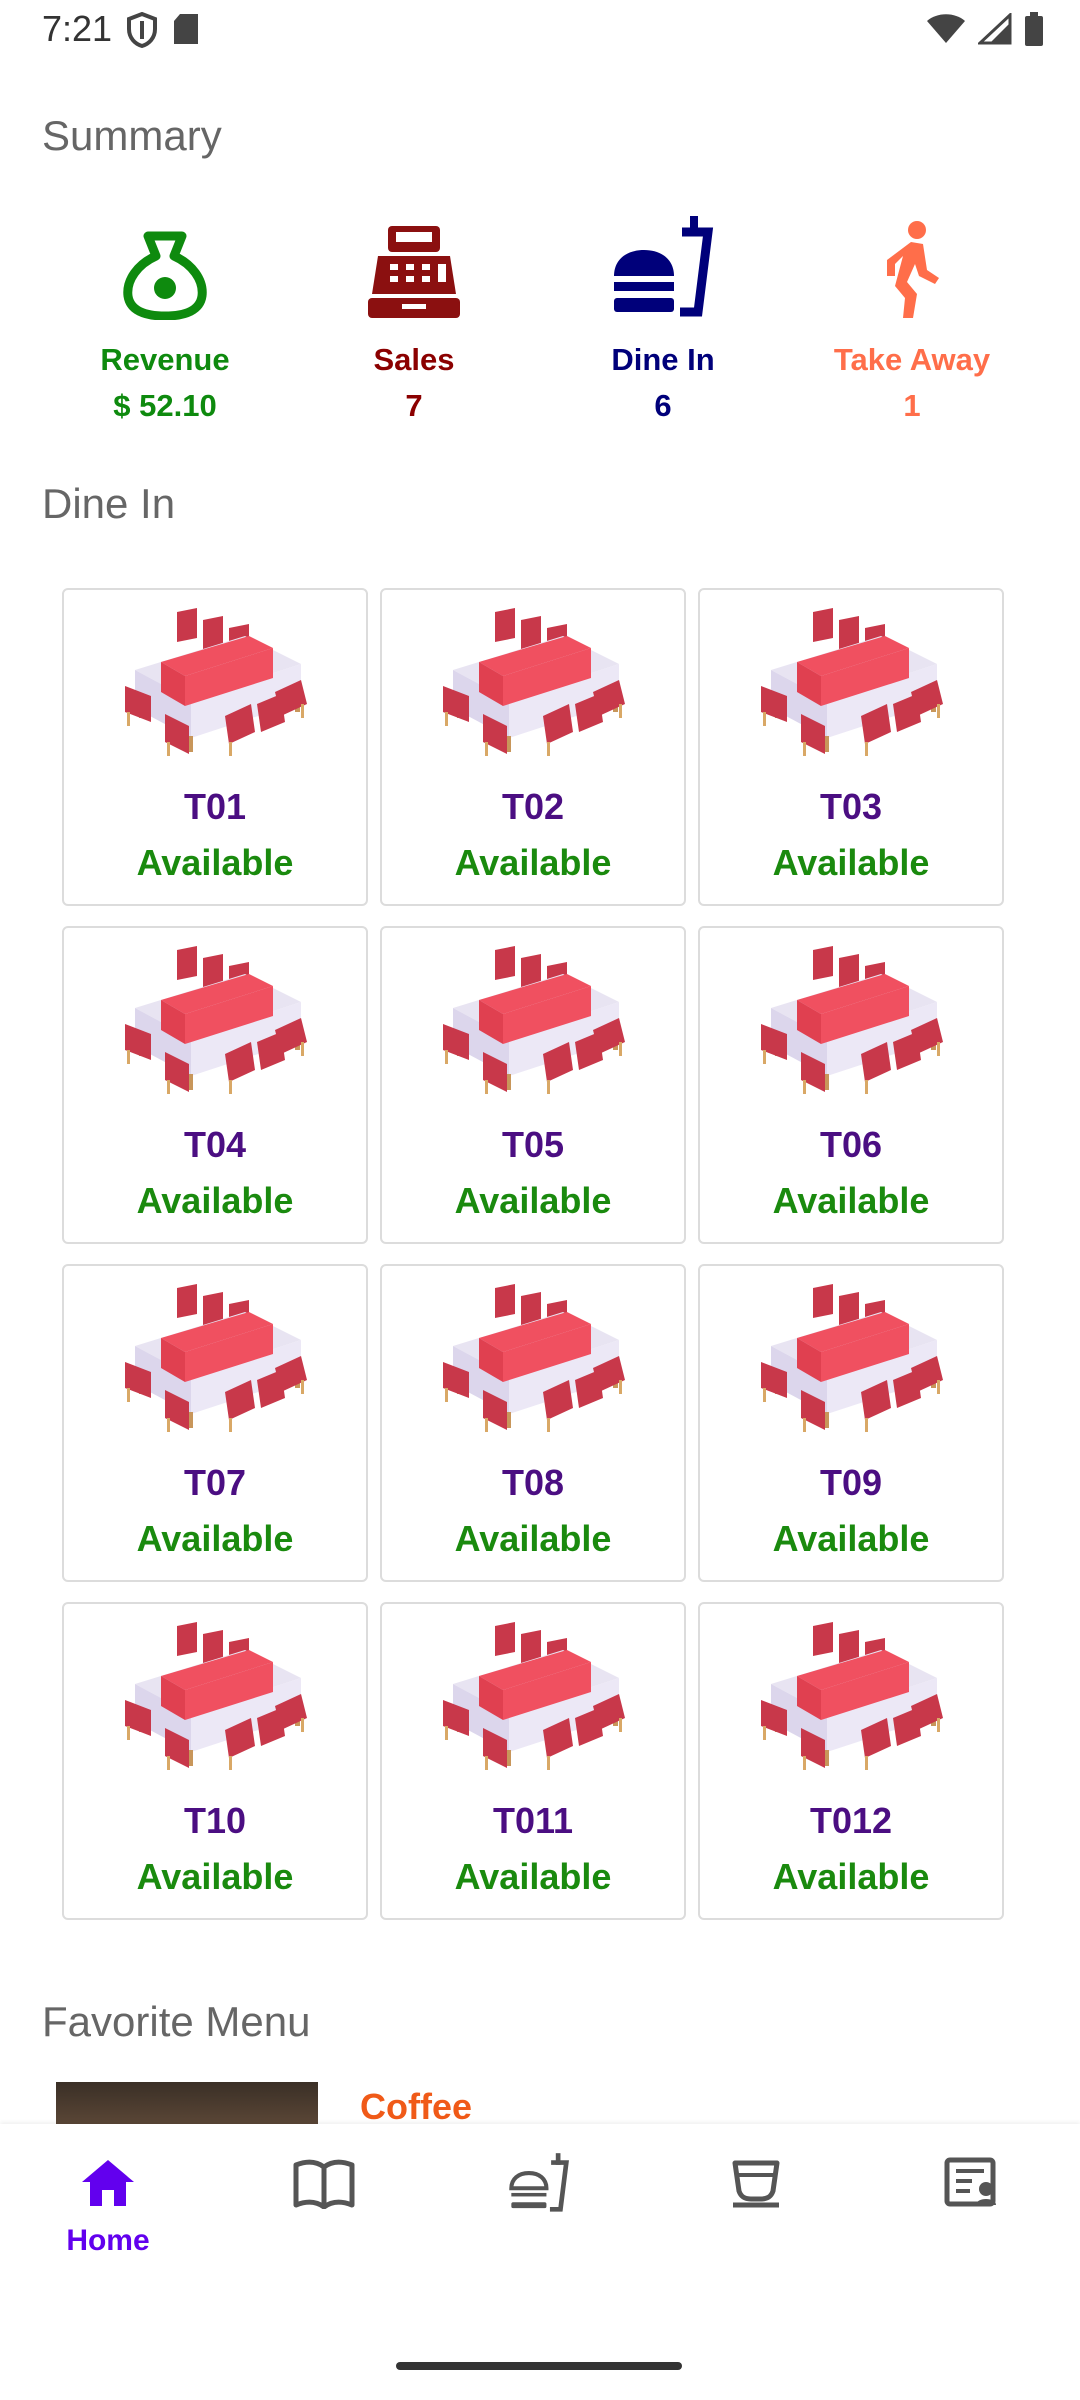 Image resolution: width=1080 pixels, height=2400 pixels. What do you see at coordinates (533, 1820) in the screenshot?
I see `table-name: T011` at bounding box center [533, 1820].